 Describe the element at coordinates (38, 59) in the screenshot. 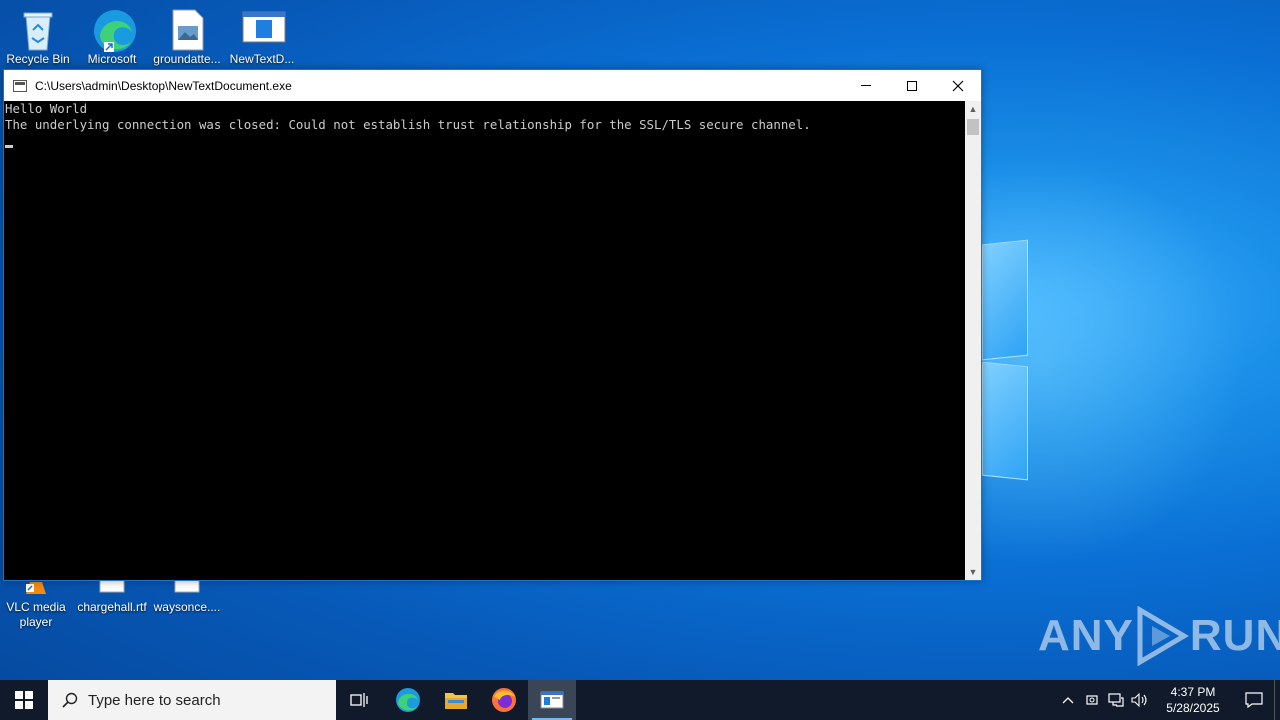

I see `desktop-icon-label: Recycle Bin` at that location.